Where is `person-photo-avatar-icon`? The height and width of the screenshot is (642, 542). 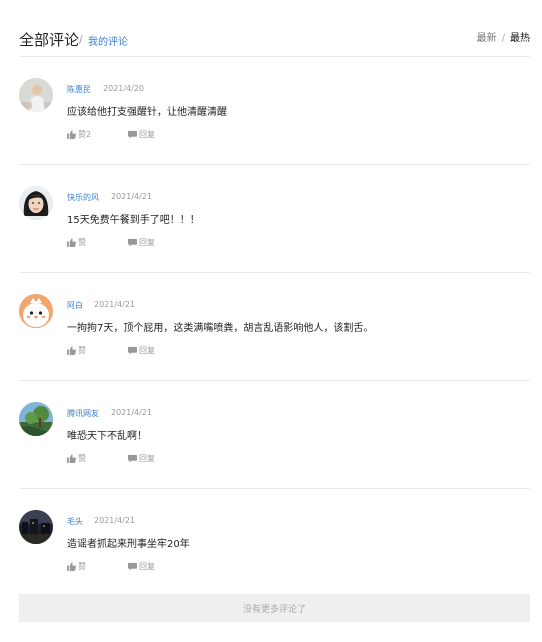 person-photo-avatar-icon is located at coordinates (36, 95).